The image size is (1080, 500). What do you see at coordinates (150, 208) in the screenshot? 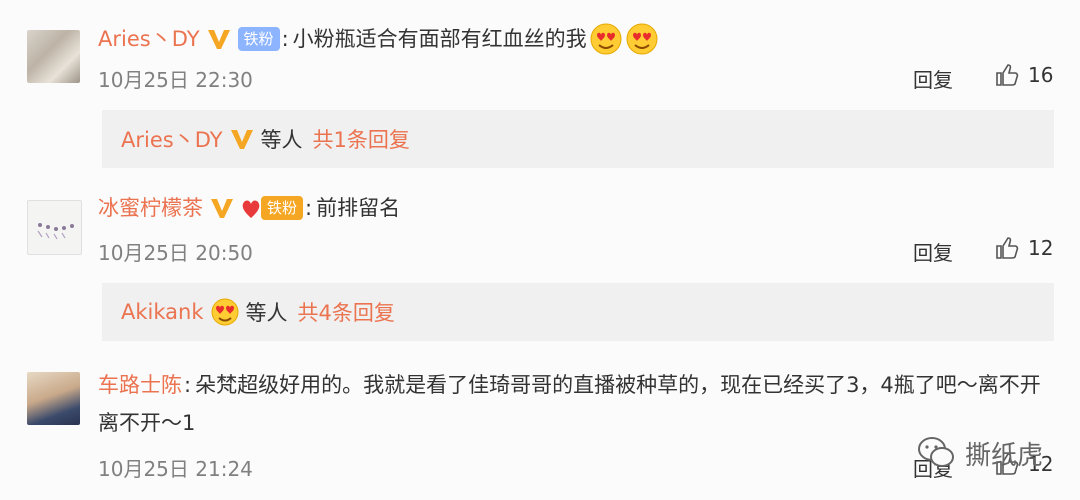
I see `username: 冰蜜柠檬茶` at bounding box center [150, 208].